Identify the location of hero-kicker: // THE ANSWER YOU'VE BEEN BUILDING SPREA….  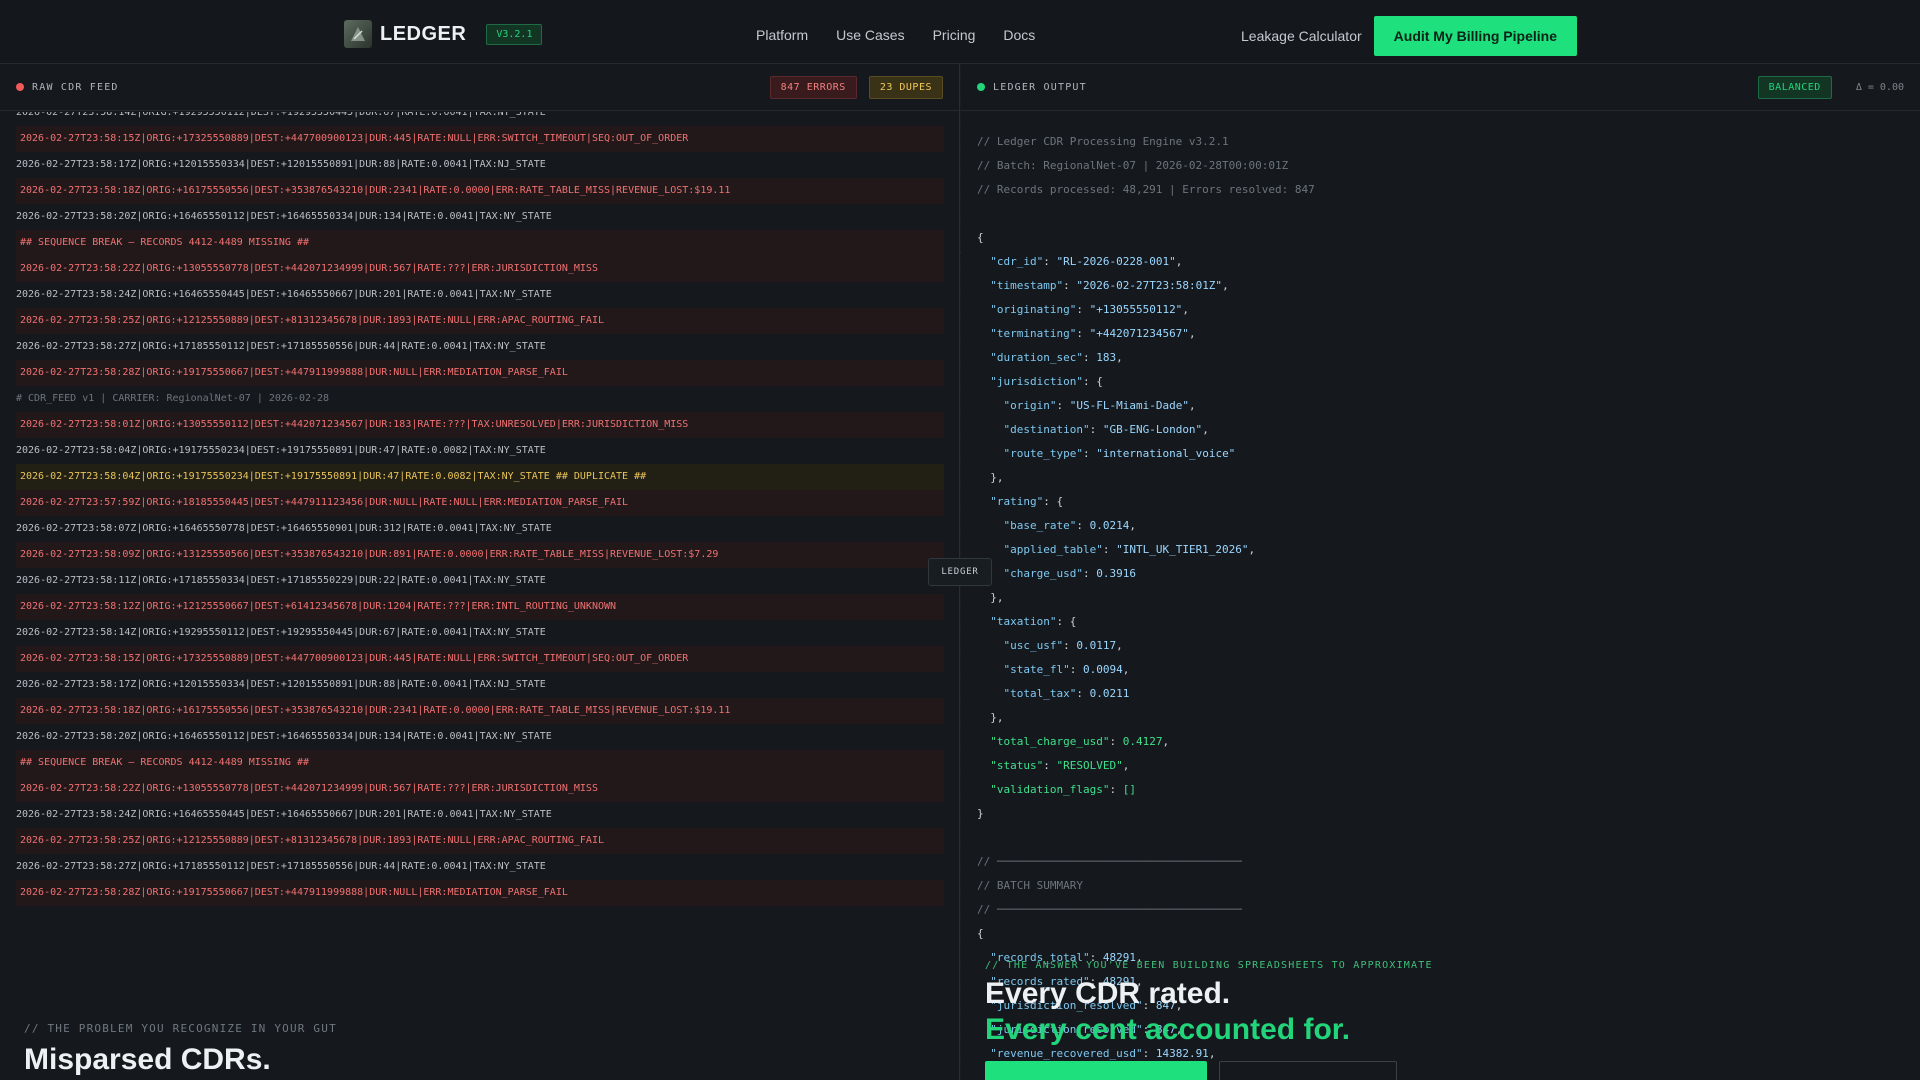
(1209, 965).